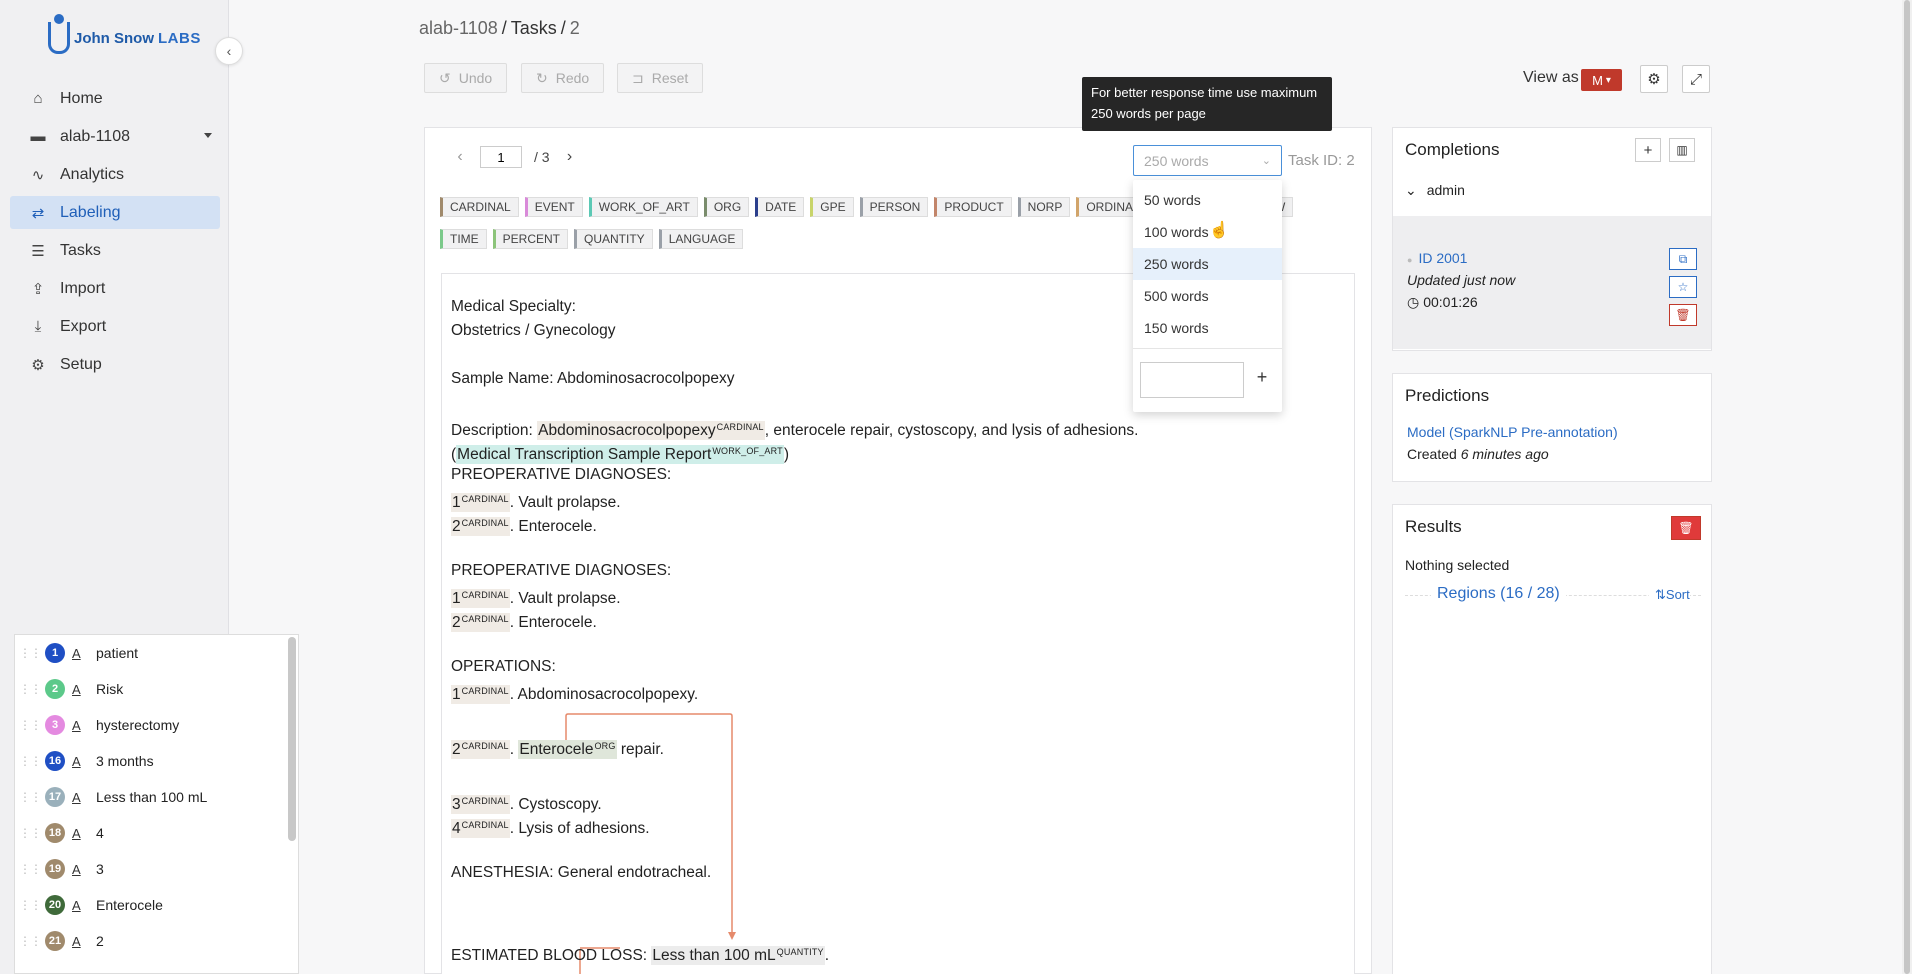  I want to click on entity-cardinal: 3CARDINAL, so click(480, 804).